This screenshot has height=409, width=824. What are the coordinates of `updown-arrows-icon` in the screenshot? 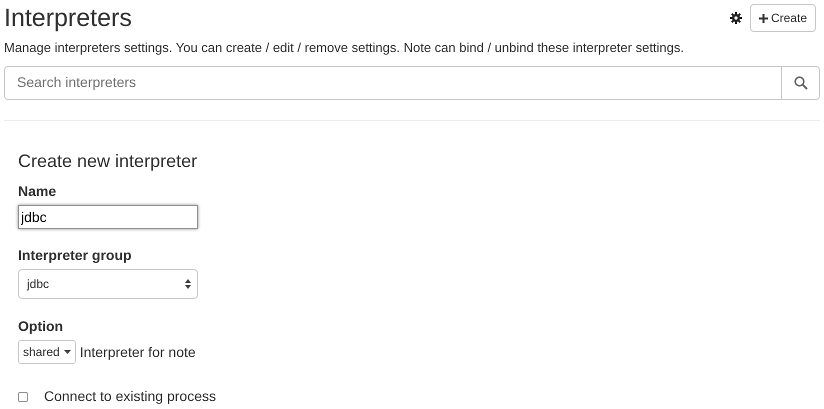 It's located at (188, 284).